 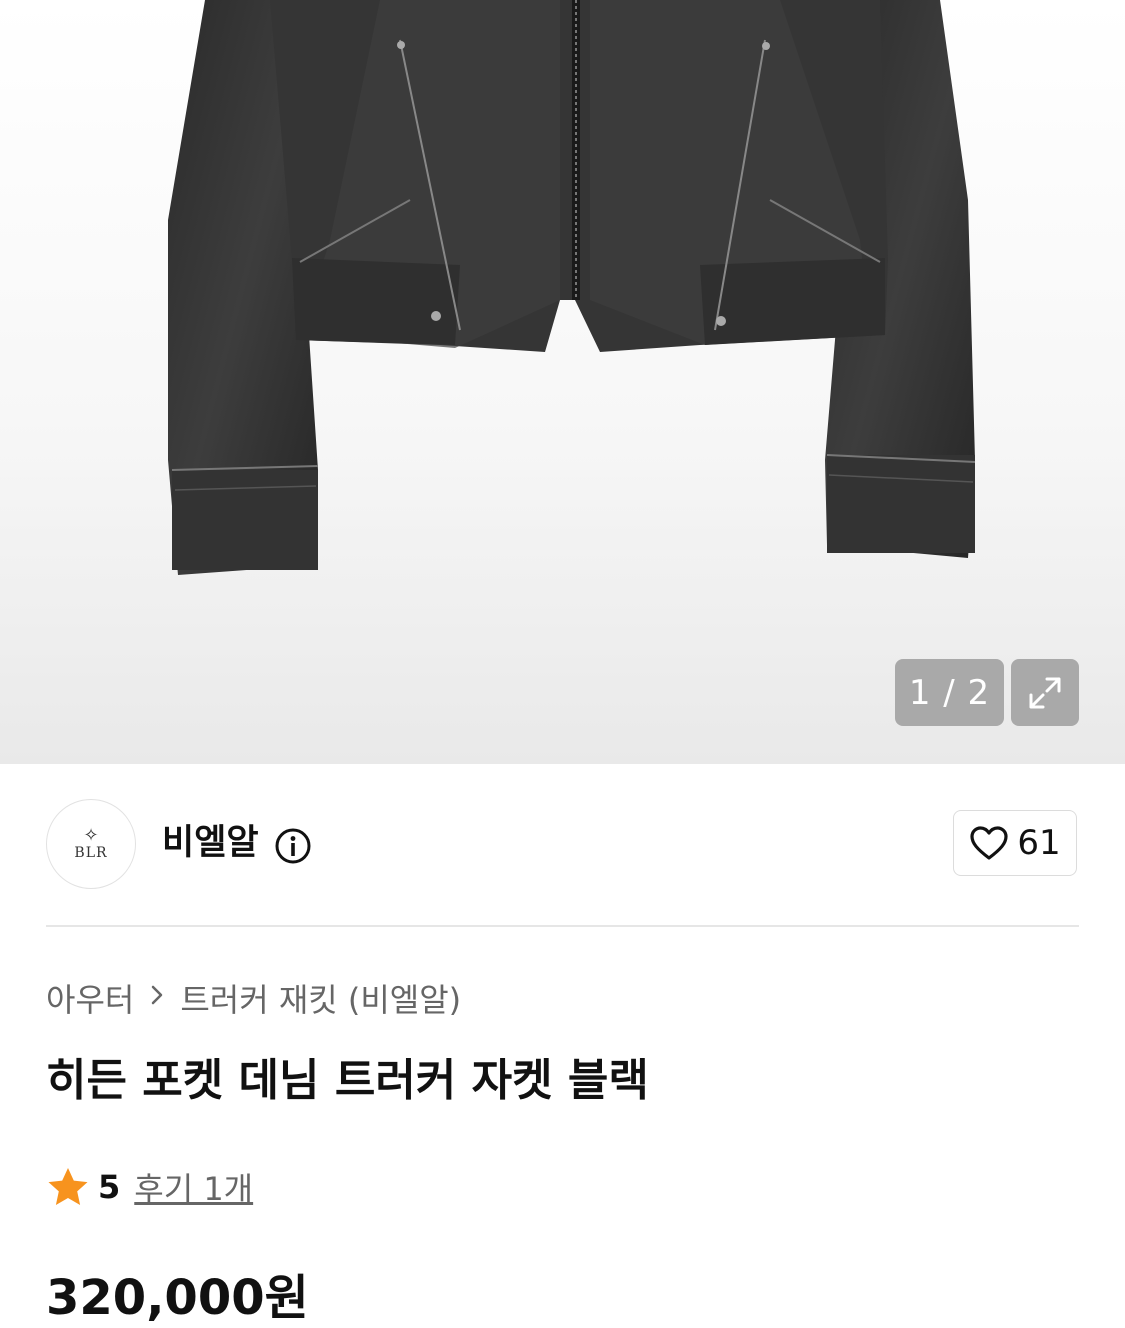 What do you see at coordinates (1039, 843) in the screenshot?
I see `like-count: 61` at bounding box center [1039, 843].